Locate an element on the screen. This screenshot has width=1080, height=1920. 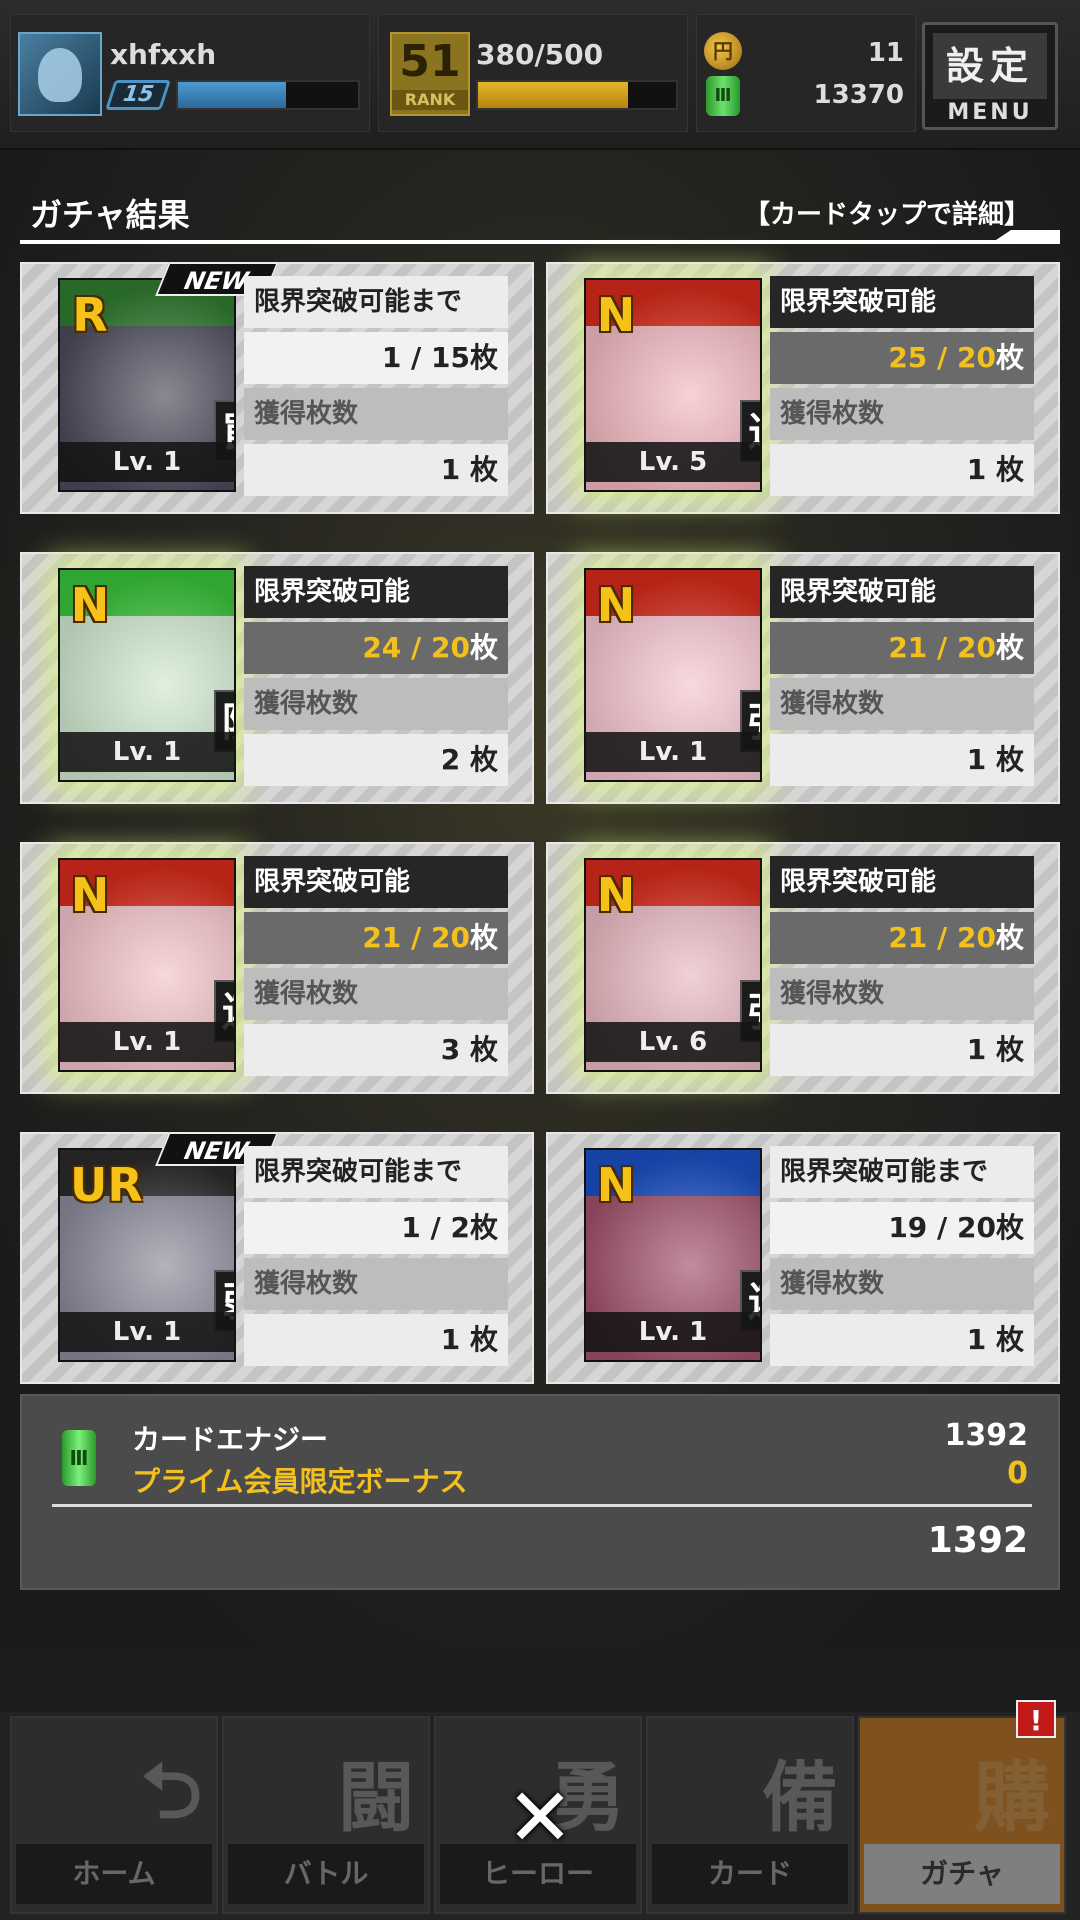
nav-label: カード is located at coordinates (750, 1874).